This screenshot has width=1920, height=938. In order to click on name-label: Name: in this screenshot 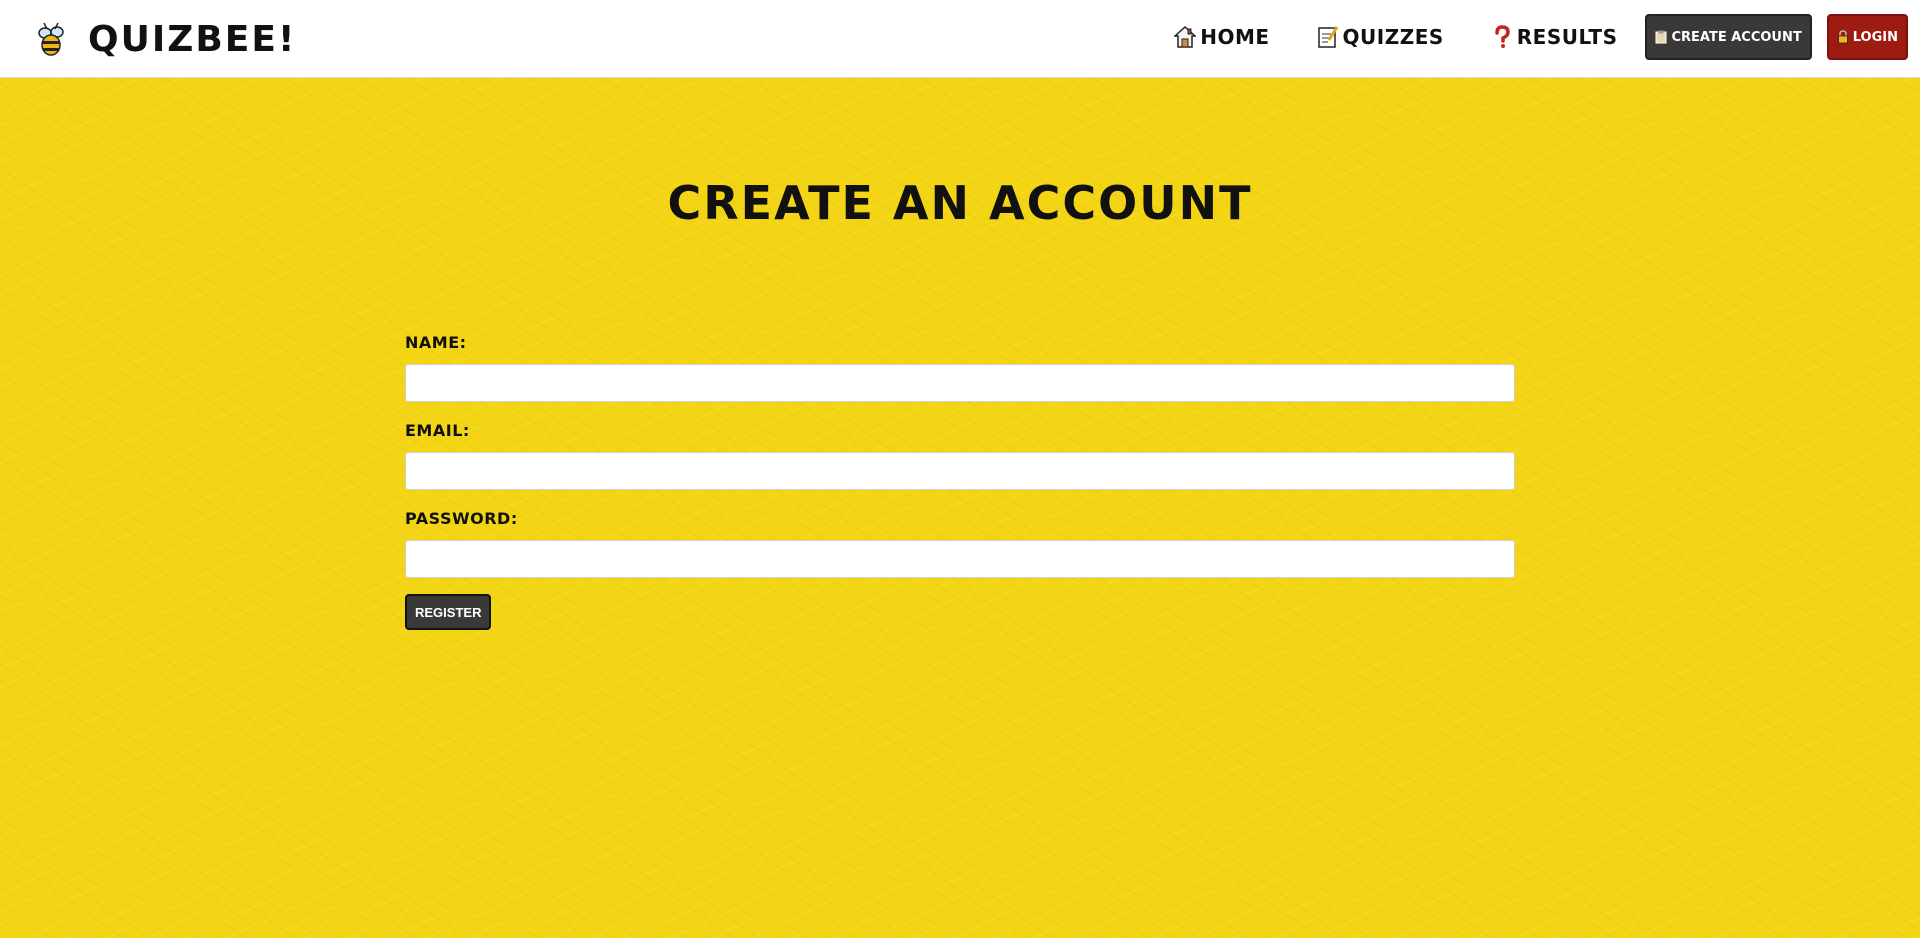, I will do `click(436, 342)`.